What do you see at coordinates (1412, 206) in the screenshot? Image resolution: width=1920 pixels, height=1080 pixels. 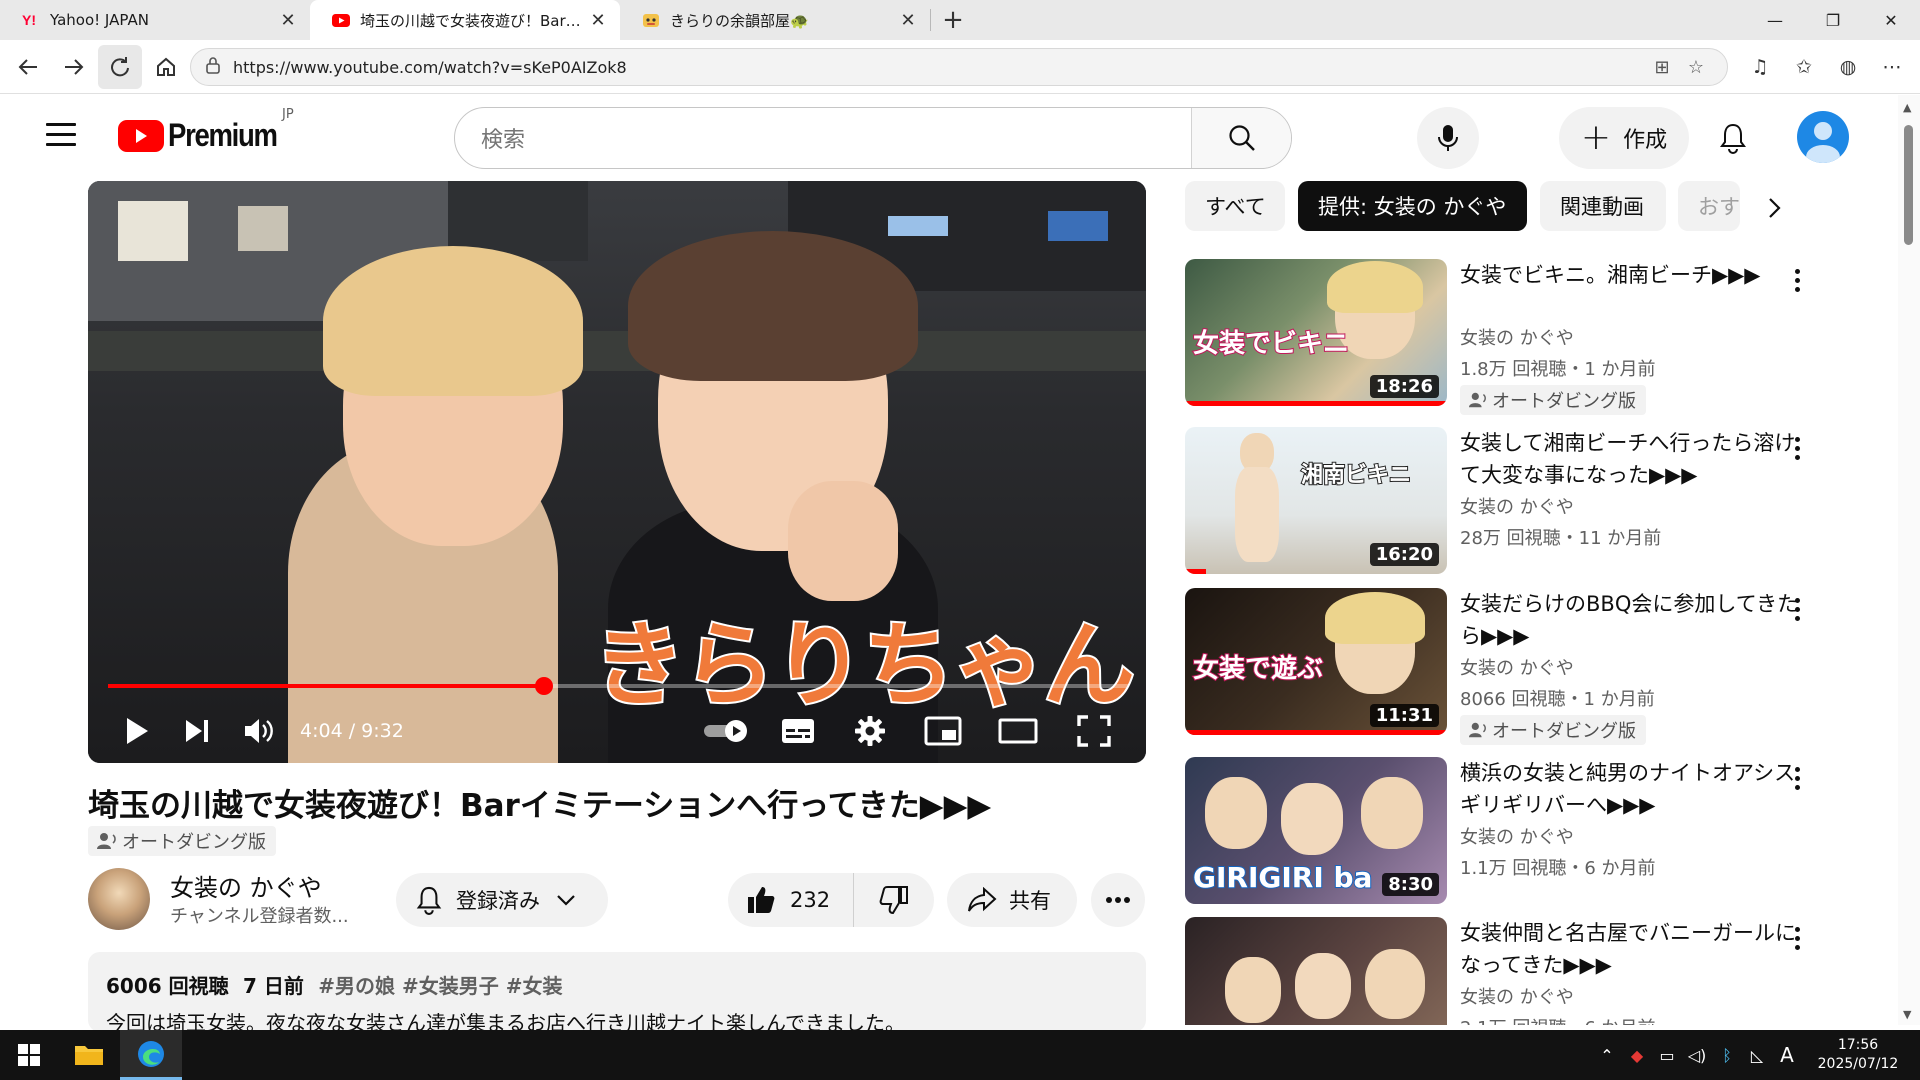 I see `chip-from-channel: 提供: 女装の かぐや` at bounding box center [1412, 206].